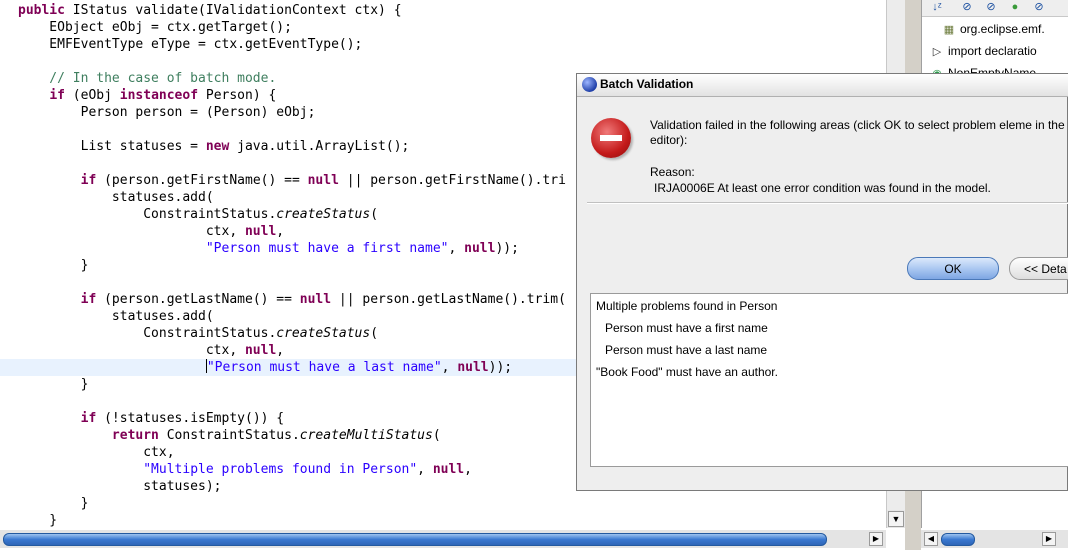 The height and width of the screenshot is (550, 1068). What do you see at coordinates (135, 435) in the screenshot?
I see `code-token: return` at bounding box center [135, 435].